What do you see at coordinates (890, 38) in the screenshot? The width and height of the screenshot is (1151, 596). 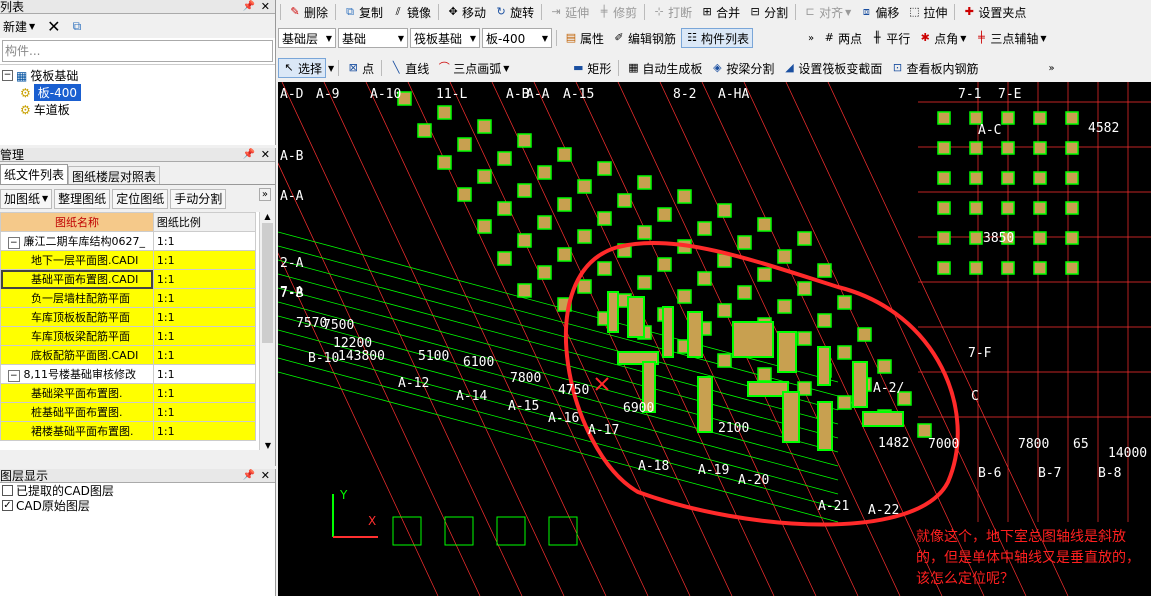 I see `parallel-axis-button: ╫ 平行` at bounding box center [890, 38].